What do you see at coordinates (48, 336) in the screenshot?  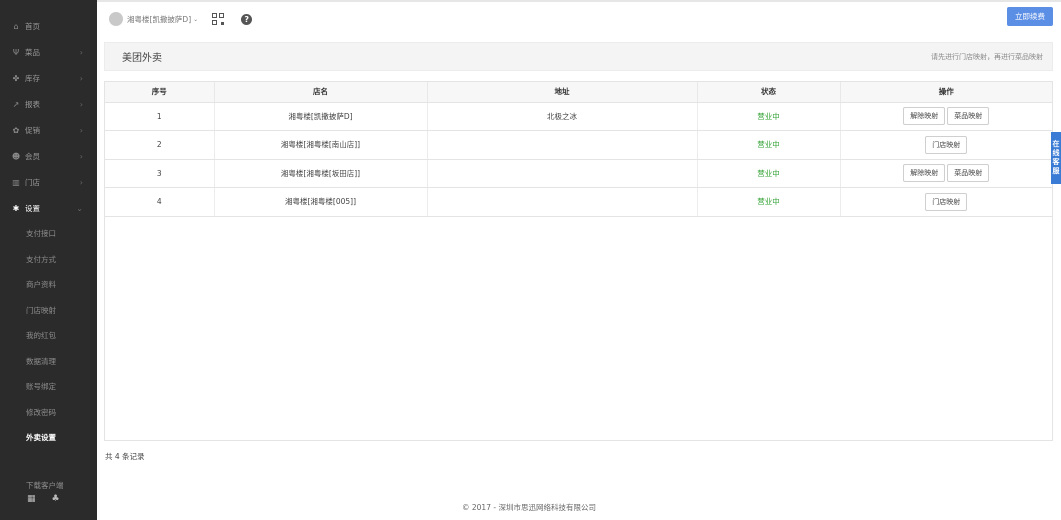 I see `sidebar-subitem-4: 我的红包` at bounding box center [48, 336].